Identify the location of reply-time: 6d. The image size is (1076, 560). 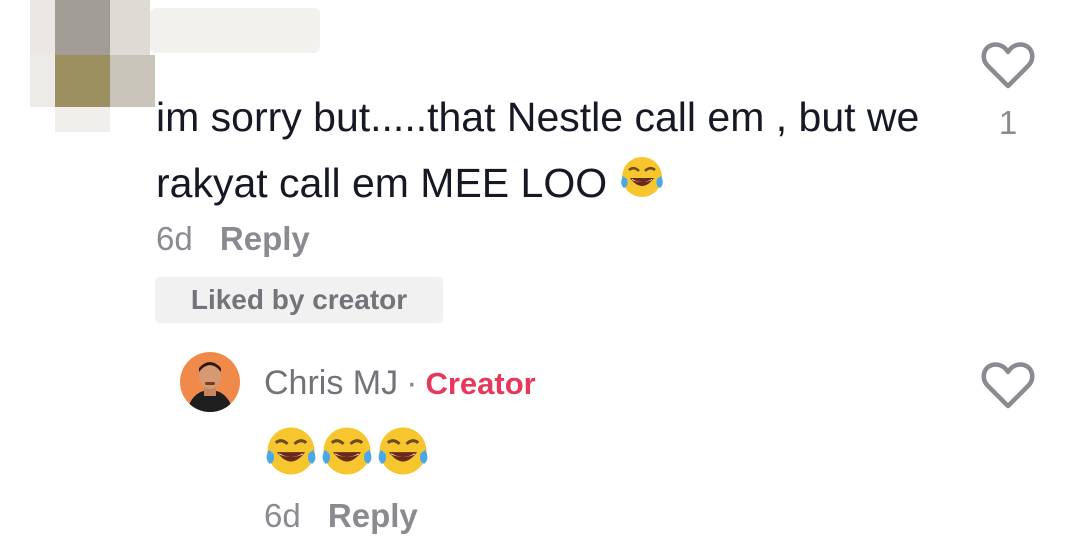
(282, 515).